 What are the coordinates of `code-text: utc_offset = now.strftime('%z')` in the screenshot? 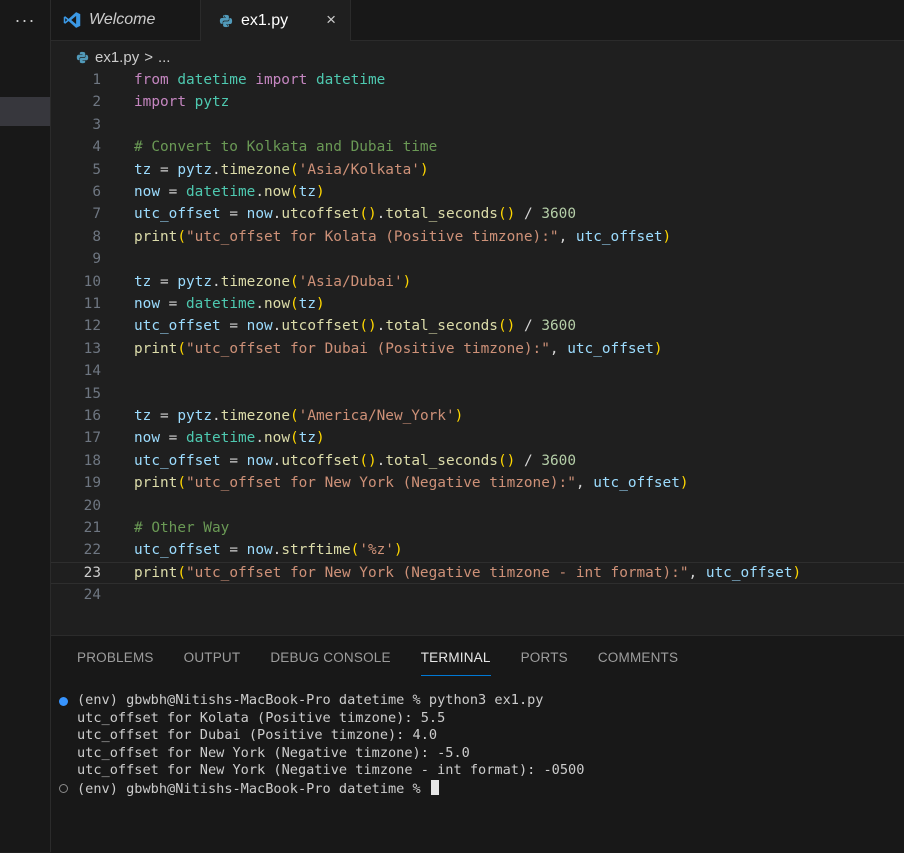 It's located at (268, 550).